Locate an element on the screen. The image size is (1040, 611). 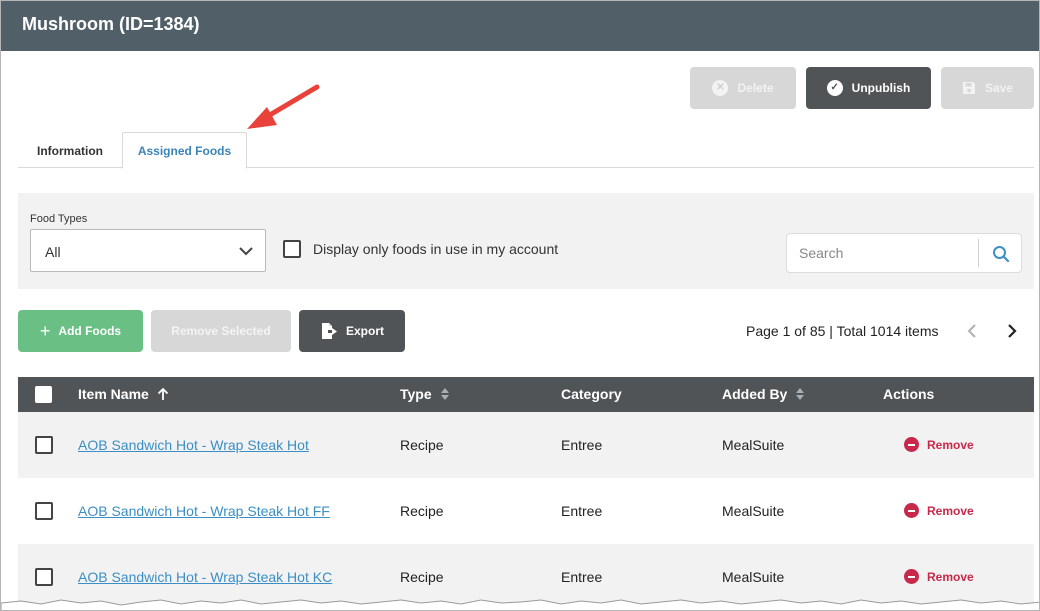
save-button: Save is located at coordinates (987, 88).